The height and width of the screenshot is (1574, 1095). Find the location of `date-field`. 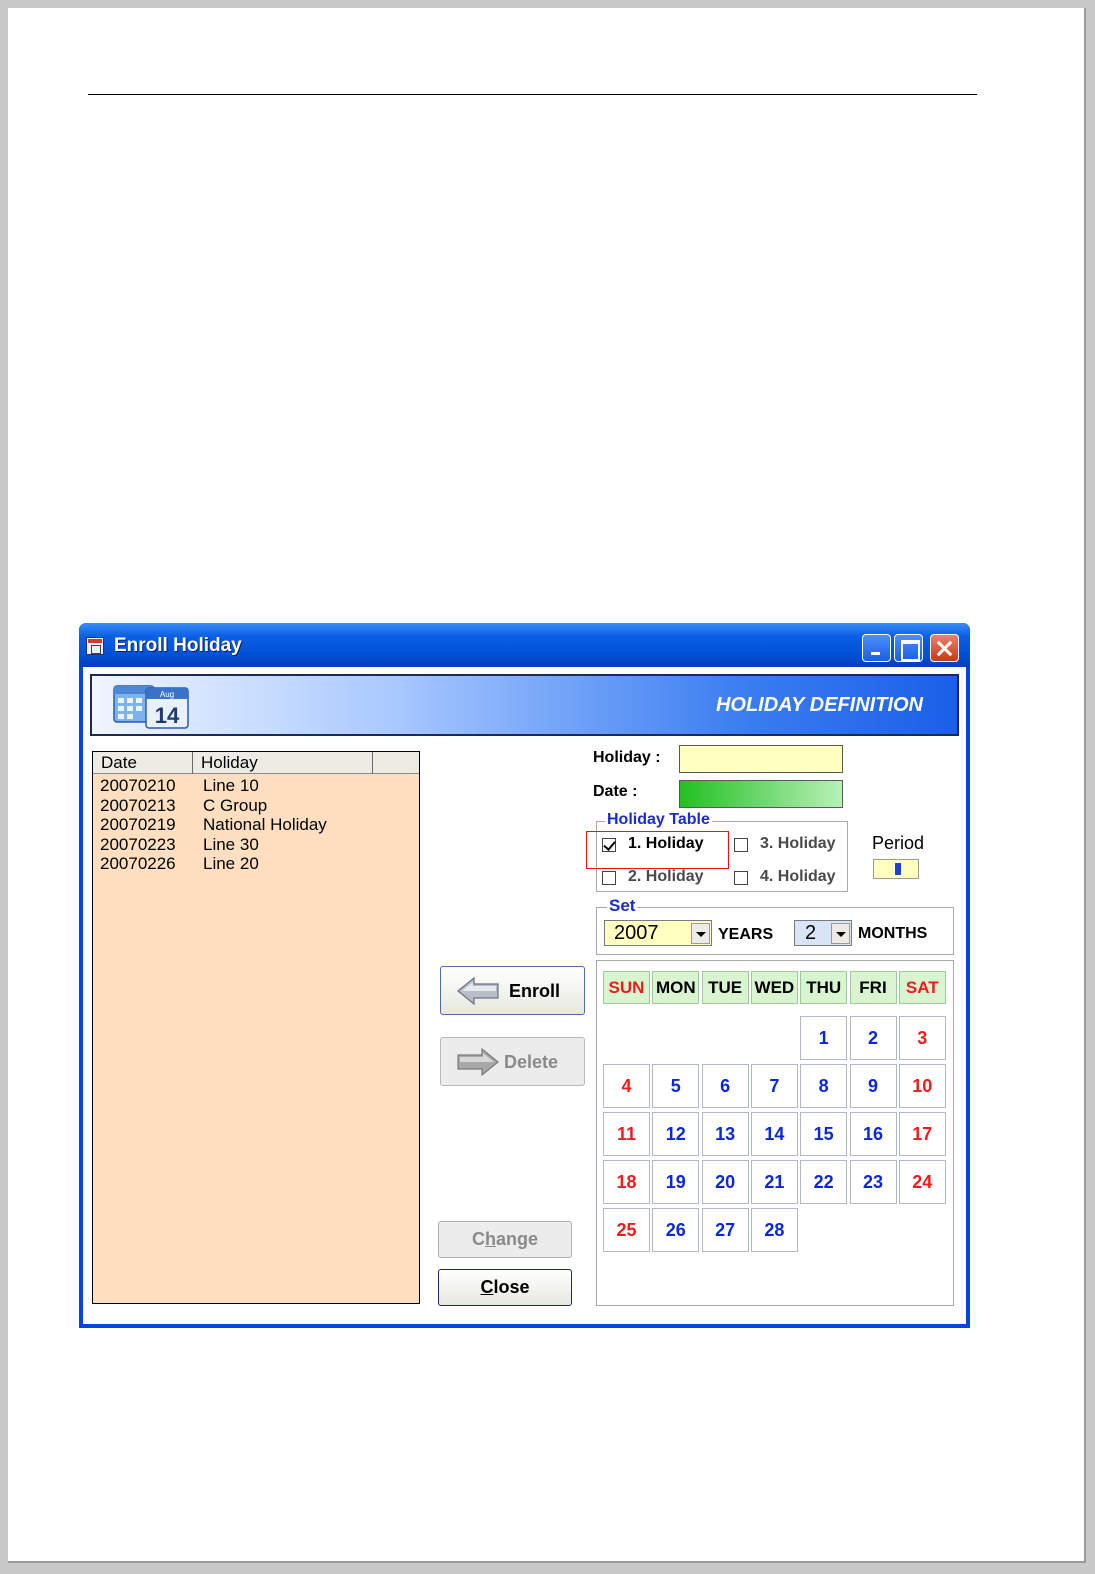

date-field is located at coordinates (761, 794).